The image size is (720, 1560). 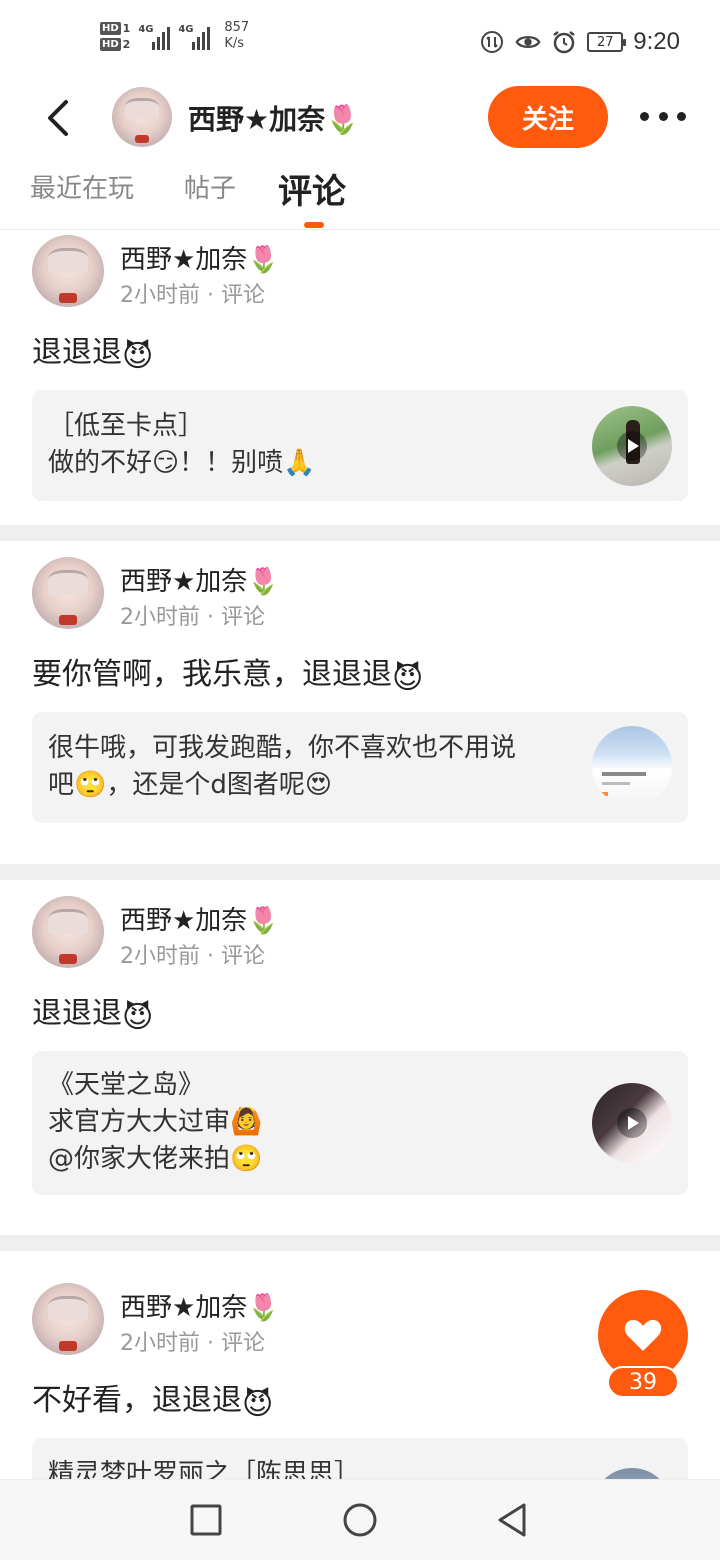 I want to click on back-button, so click(x=60, y=118).